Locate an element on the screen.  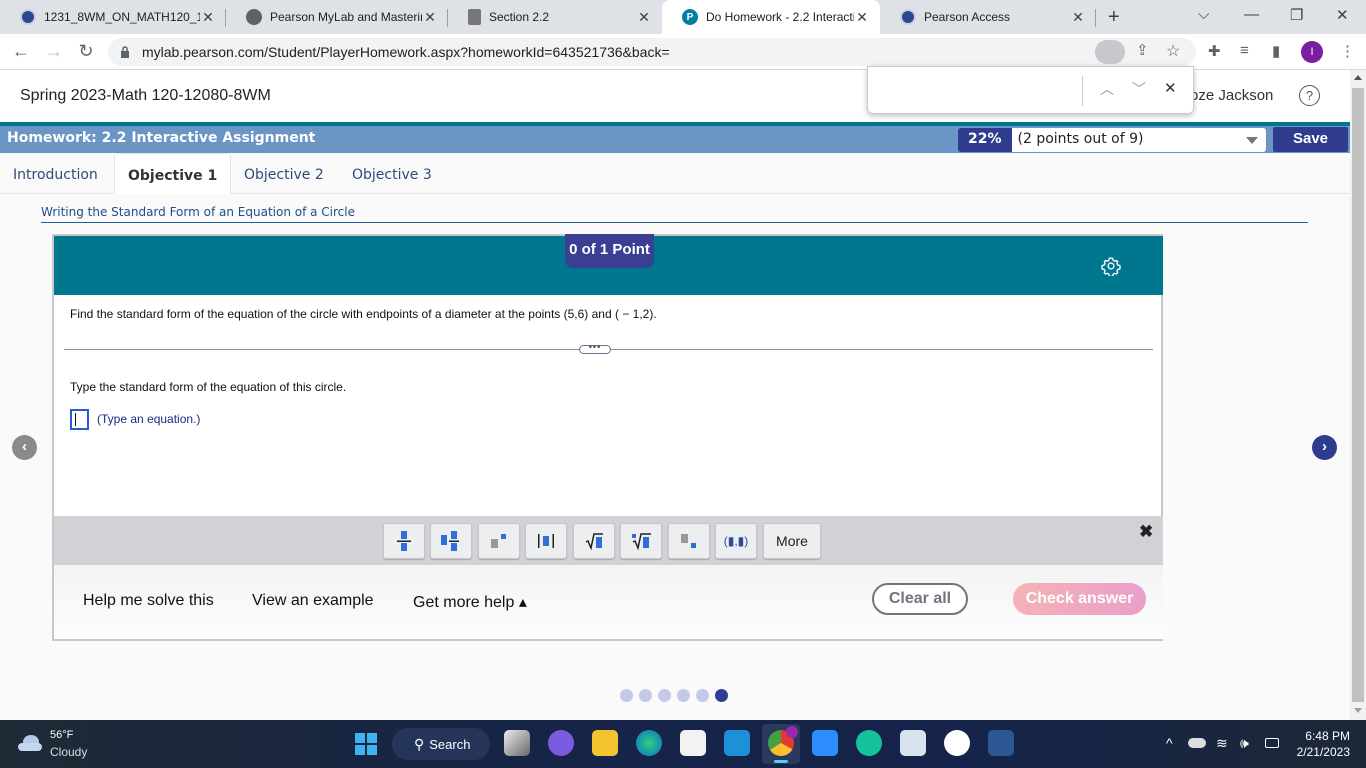
mixed-number-button is located at coordinates (451, 541).